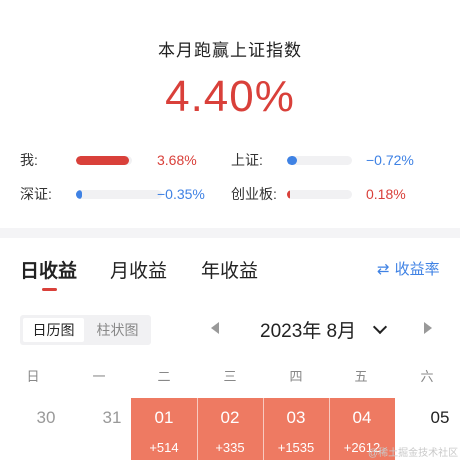 This screenshot has width=460, height=460. I want to click on calendar-day: 01 +514, so click(164, 429).